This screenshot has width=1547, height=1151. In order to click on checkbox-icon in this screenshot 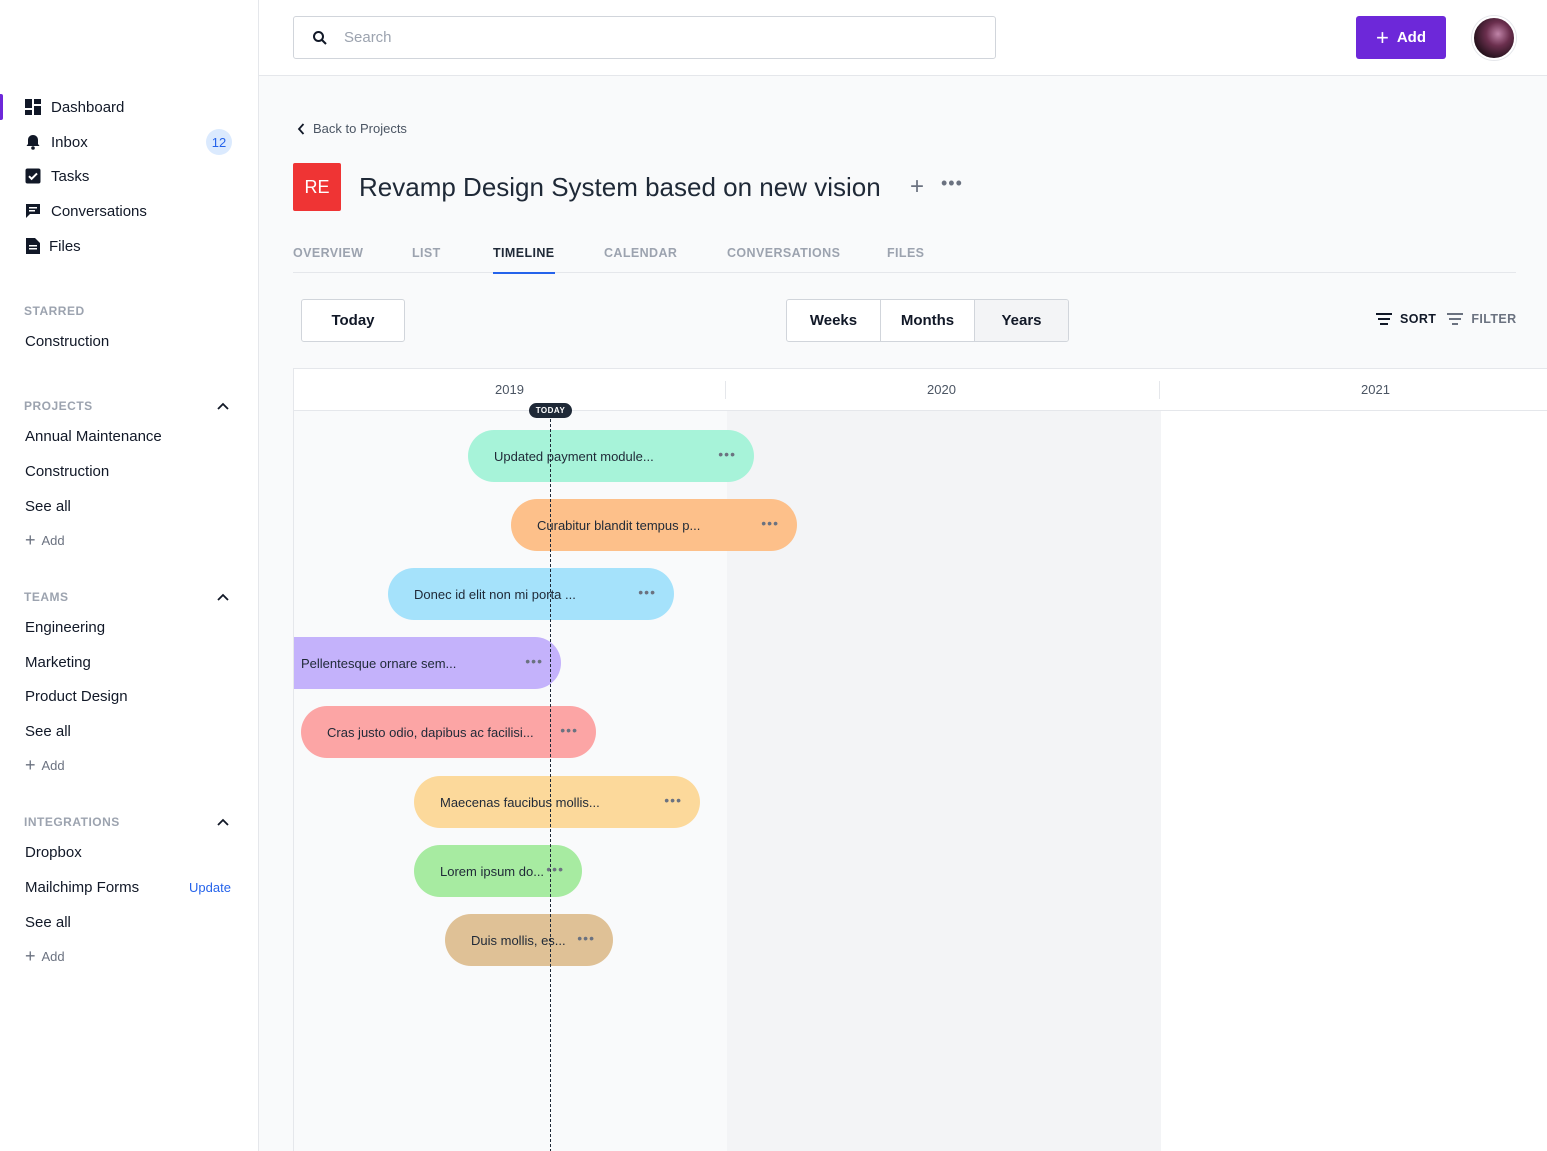, I will do `click(33, 176)`.